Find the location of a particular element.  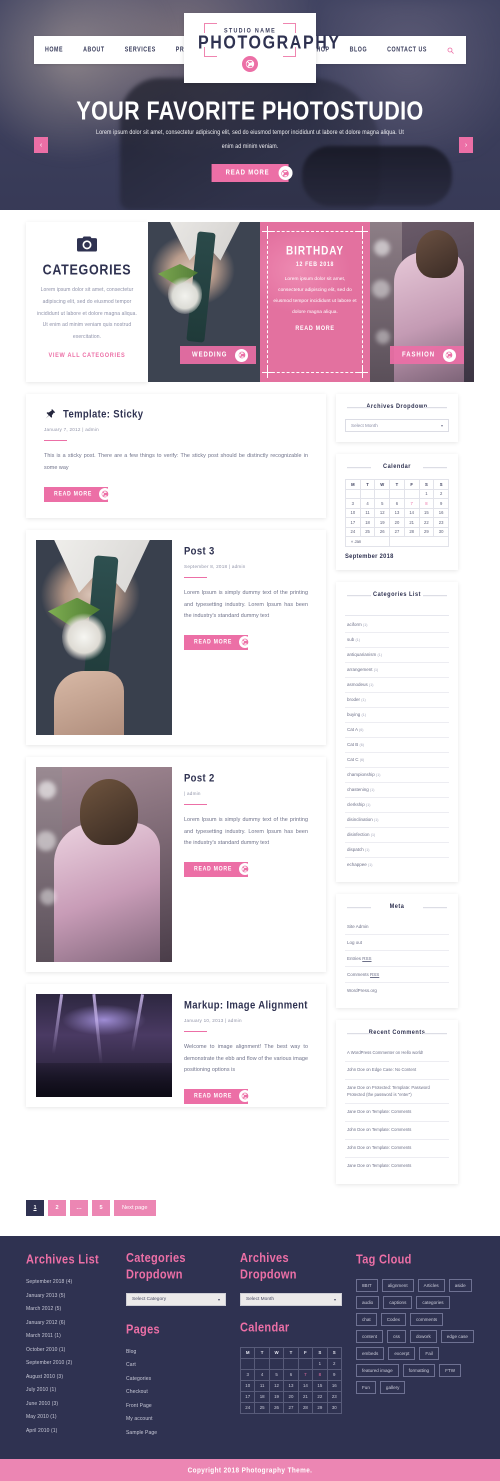

meta-list-item: Log out is located at coordinates (397, 943).